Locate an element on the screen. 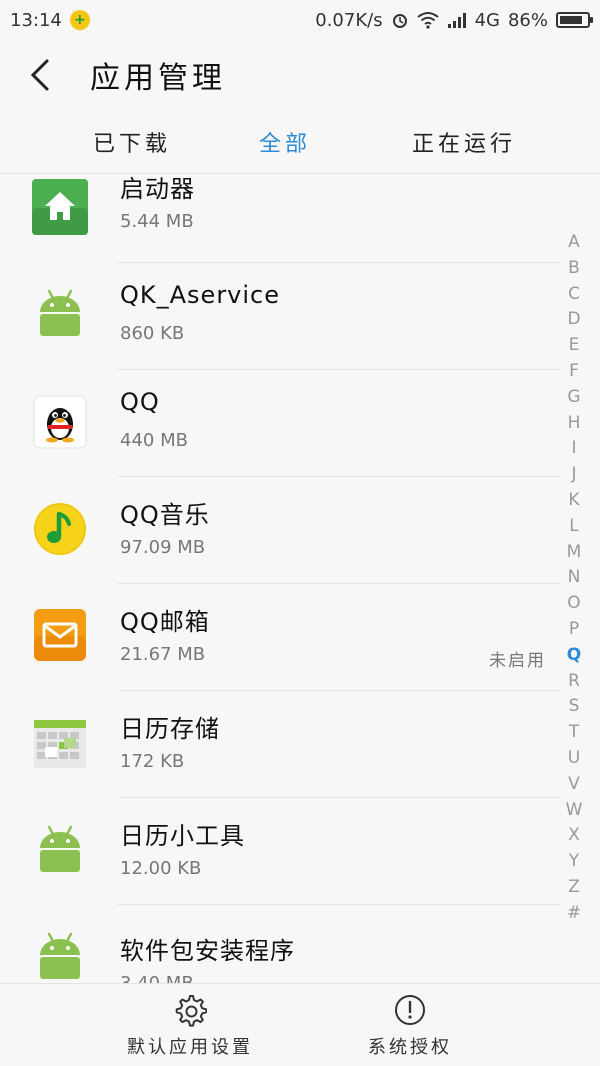  app-size: 97.09 MB is located at coordinates (163, 547).